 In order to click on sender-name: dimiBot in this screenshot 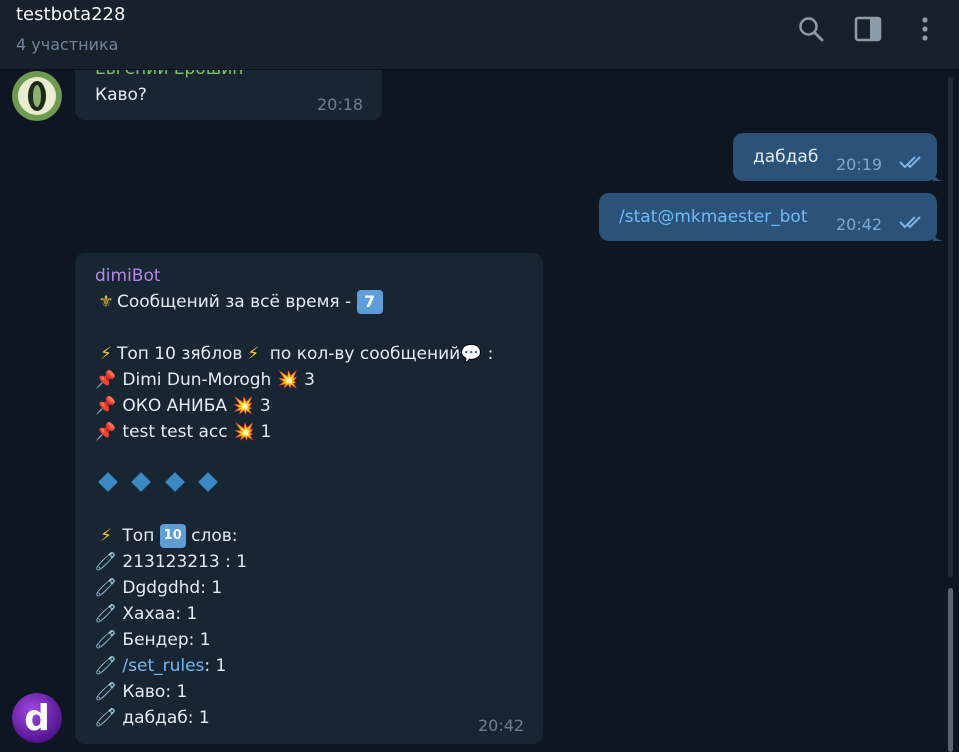, I will do `click(128, 276)`.